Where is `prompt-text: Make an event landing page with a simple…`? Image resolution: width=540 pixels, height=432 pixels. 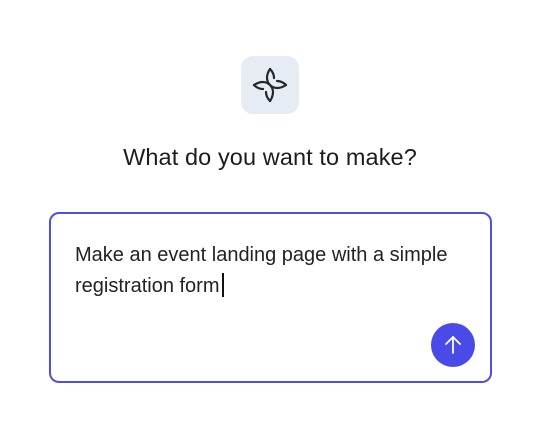
prompt-text: Make an event landing page with a simple… is located at coordinates (265, 271).